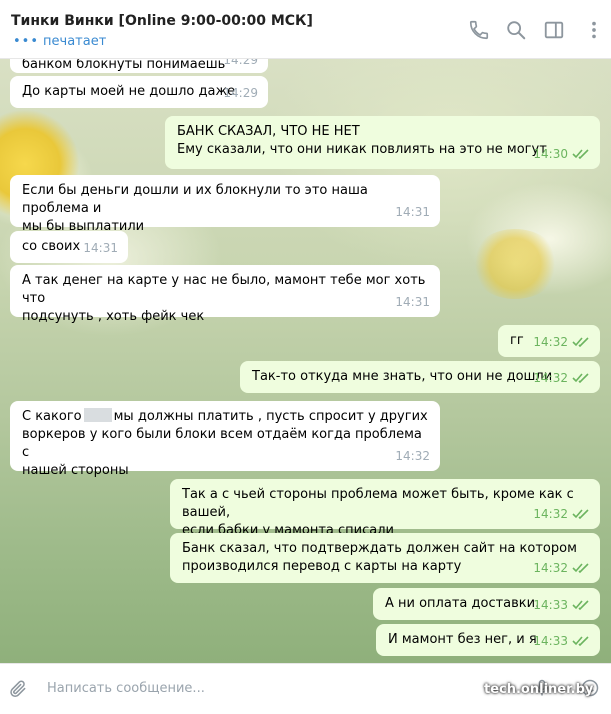  Describe the element at coordinates (516, 30) in the screenshot. I see `search-icon` at that location.